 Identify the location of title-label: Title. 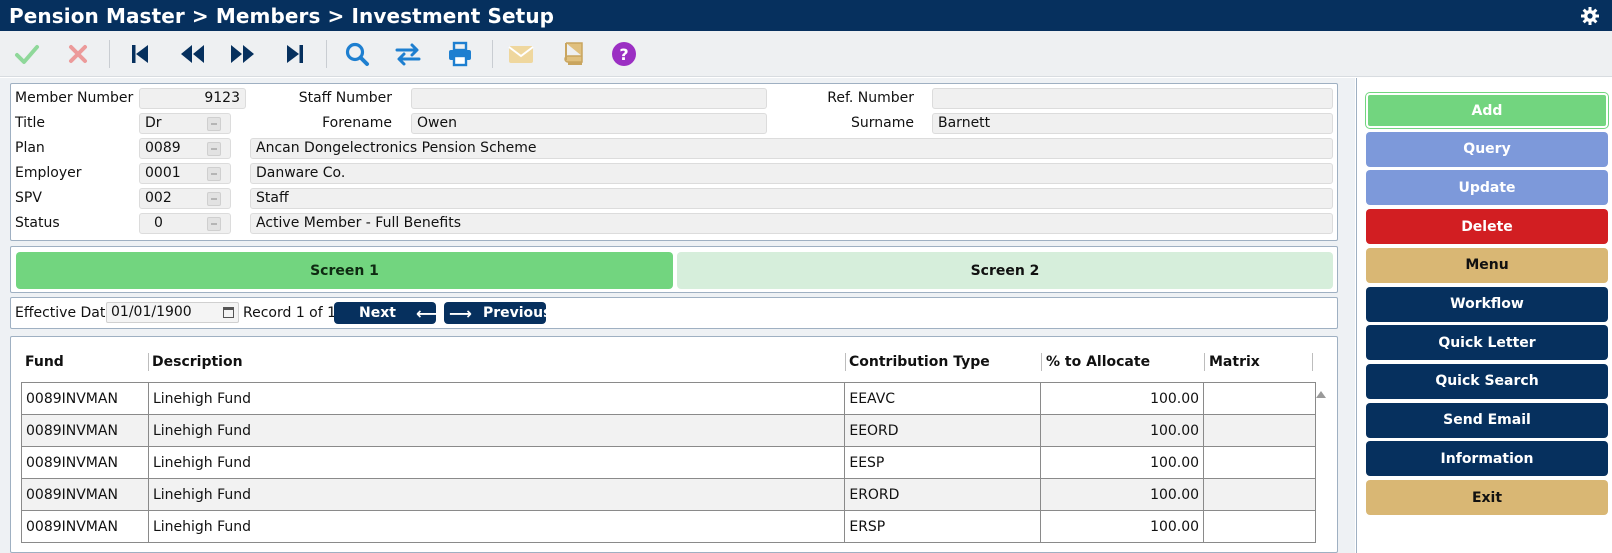
(30, 123).